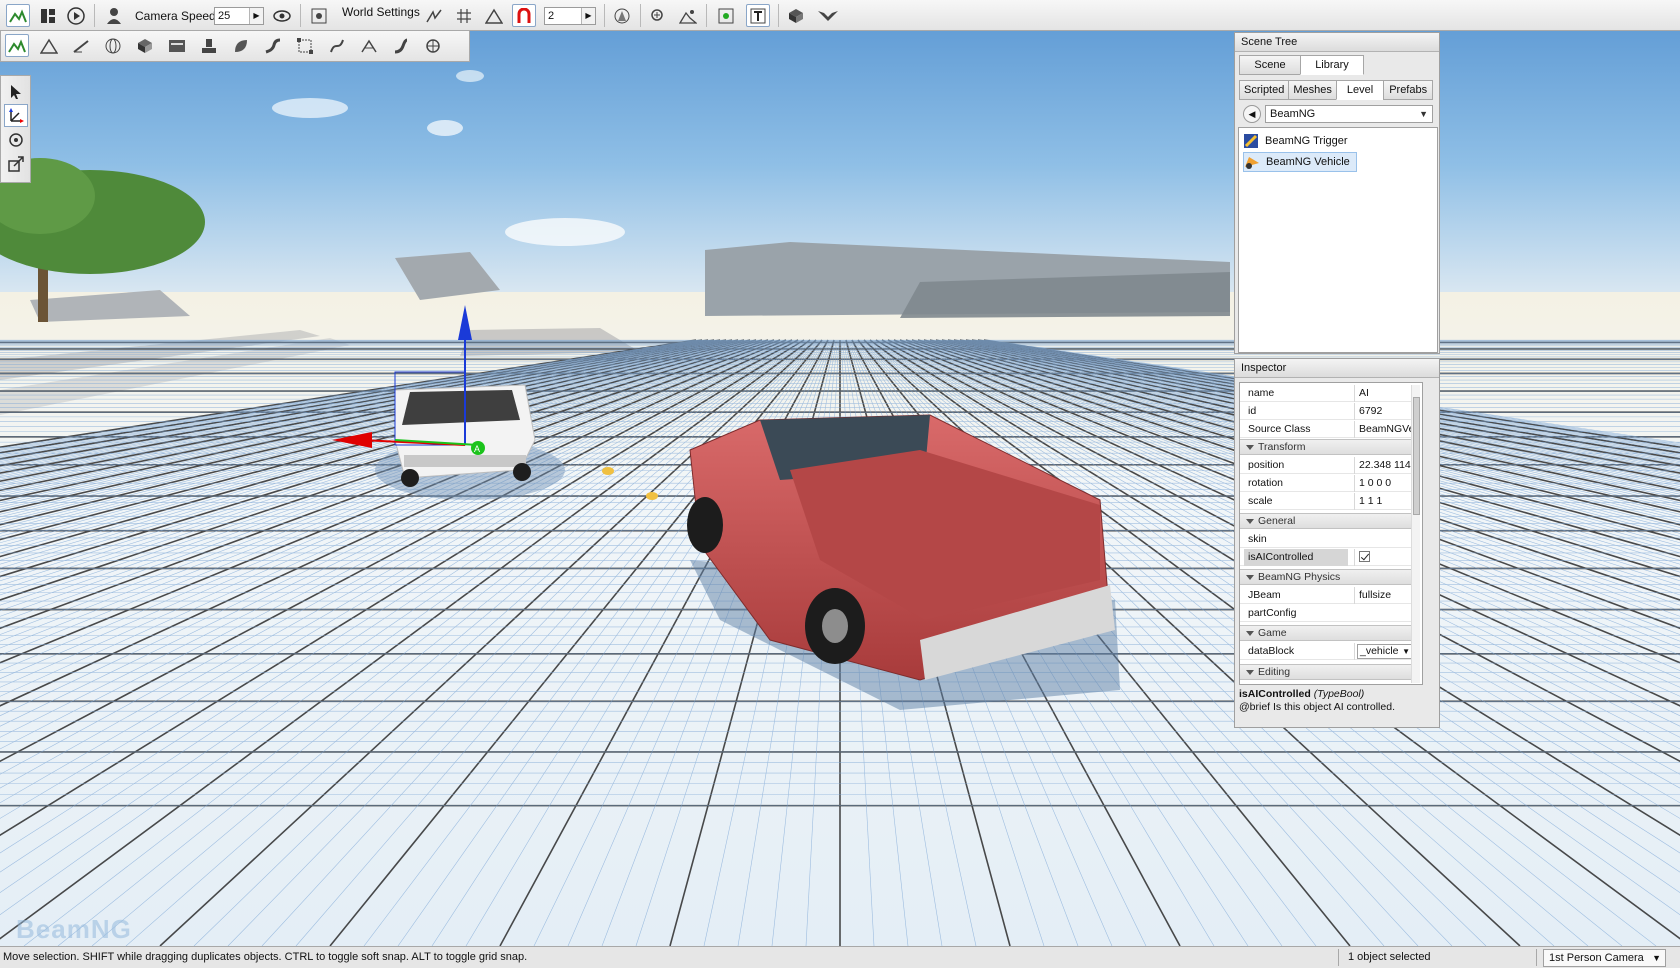 Image resolution: width=1680 pixels, height=968 pixels. What do you see at coordinates (1384, 393) in the screenshot?
I see `property-value: AI` at bounding box center [1384, 393].